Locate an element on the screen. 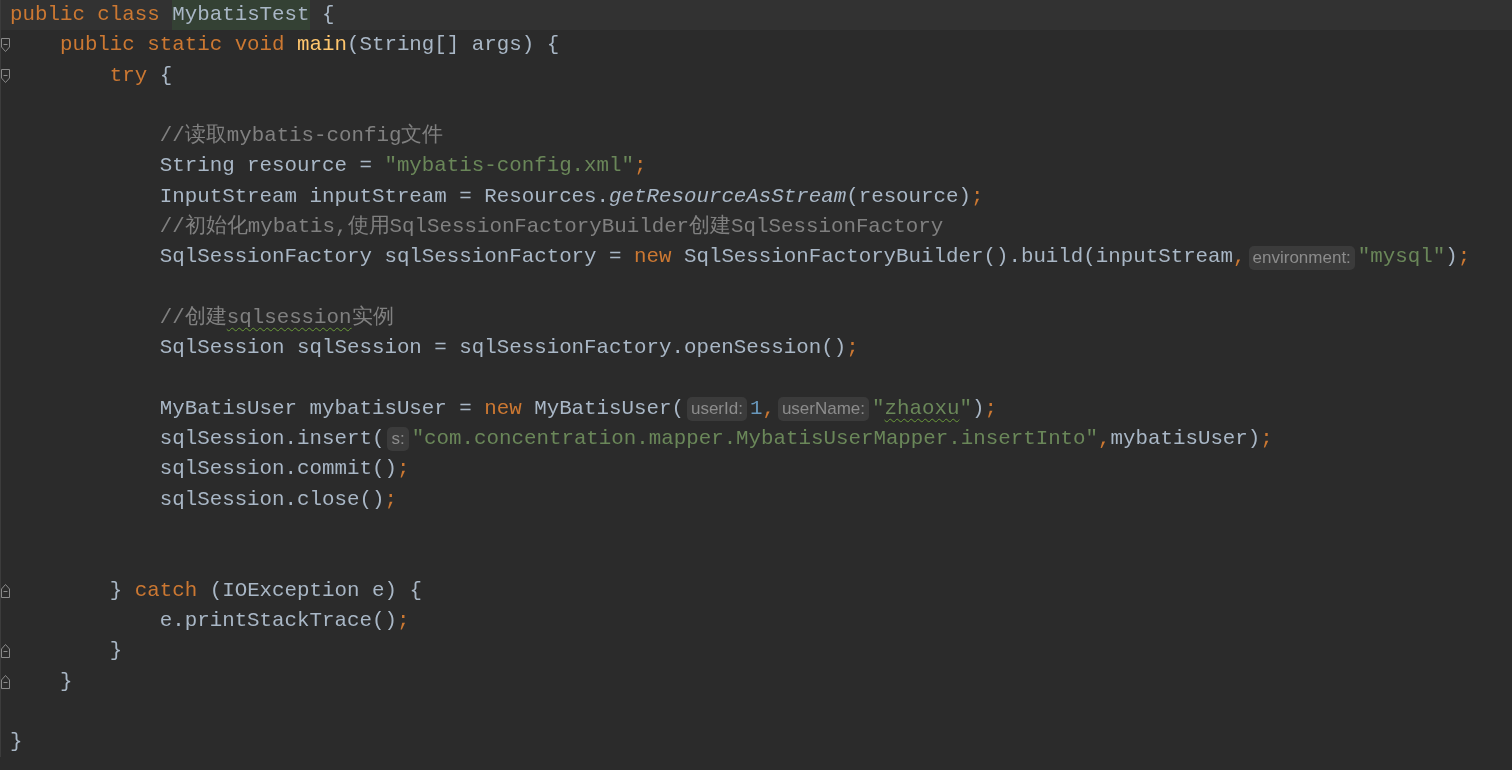 This screenshot has height=770, width=1512. code-text: } catch (IOException e) { is located at coordinates (265, 590).